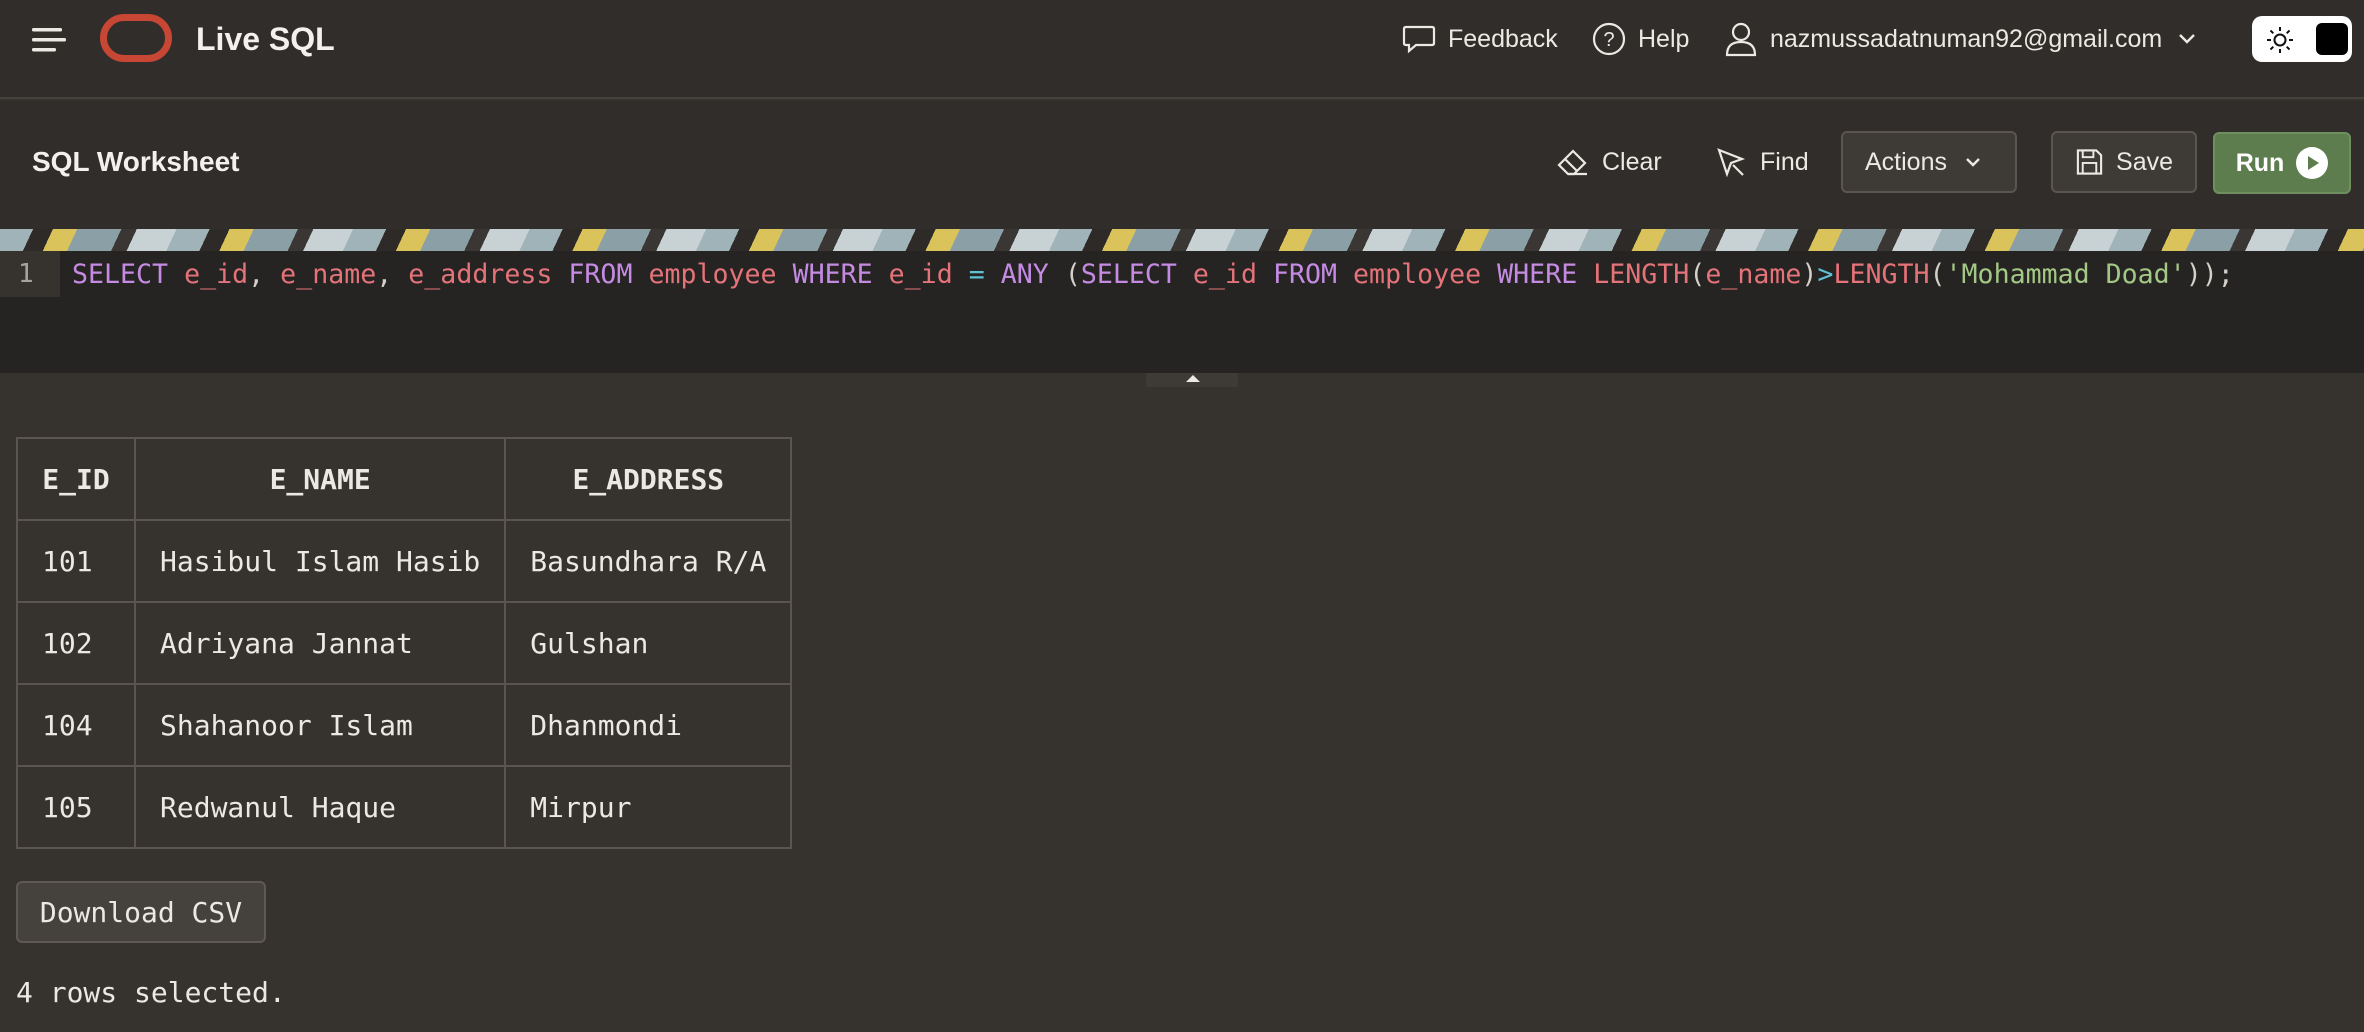 This screenshot has width=2364, height=1032. I want to click on feedback-link: Feedback, so click(1480, 39).